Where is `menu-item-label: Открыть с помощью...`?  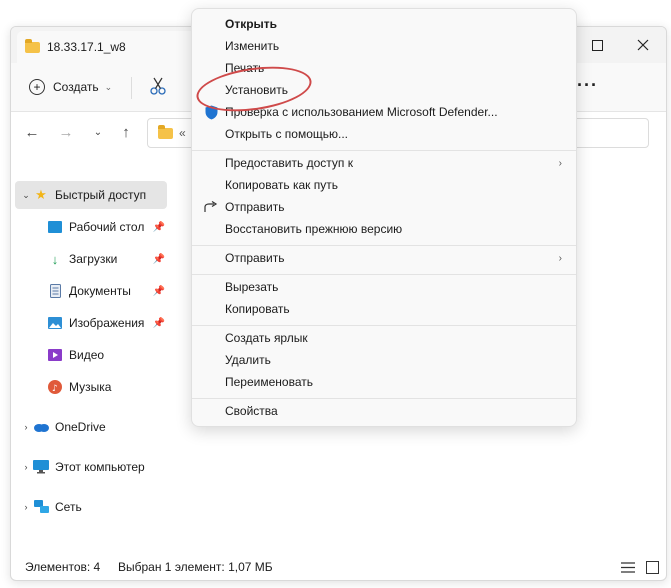 menu-item-label: Открыть с помощью... is located at coordinates (287, 134).